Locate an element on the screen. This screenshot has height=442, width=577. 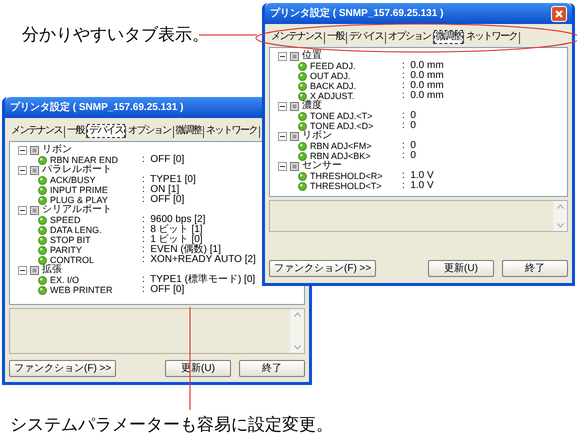
item-label: RBN ADJ<BK> is located at coordinates (356, 156).